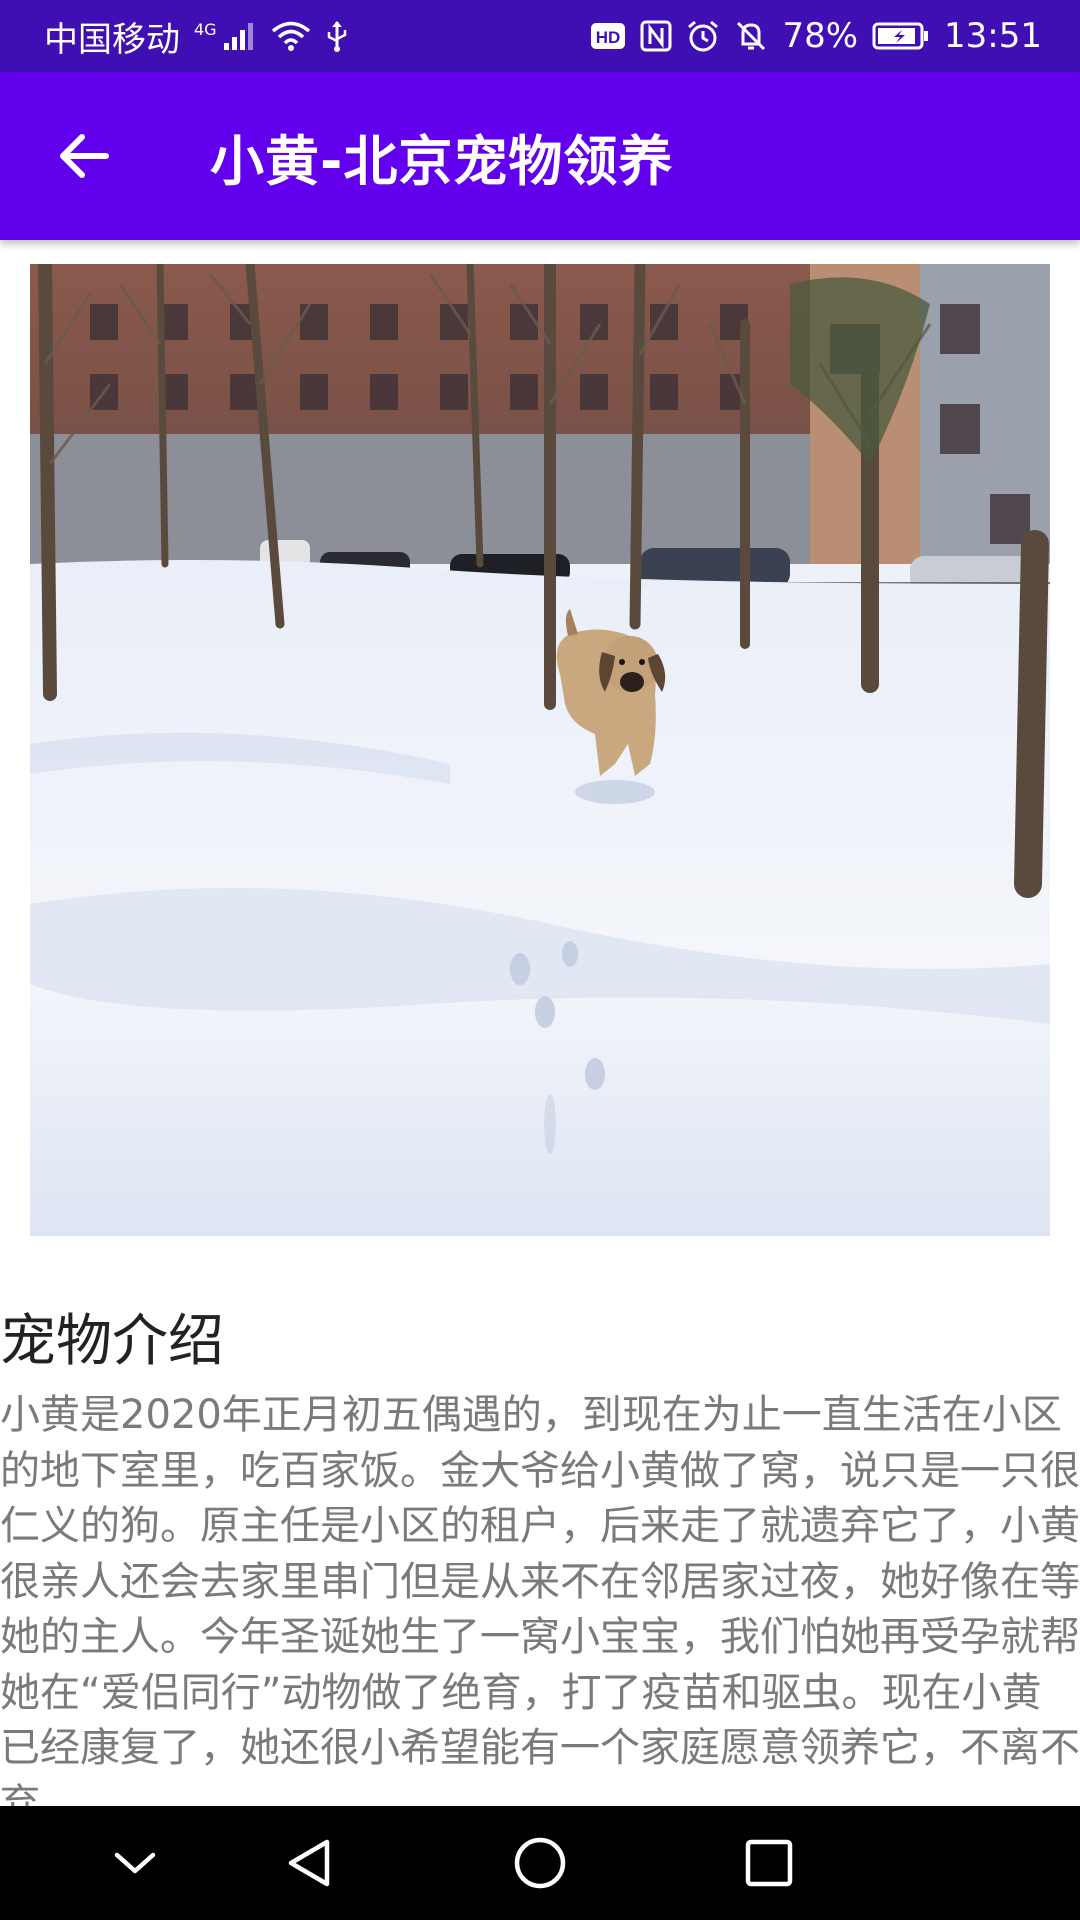 The height and width of the screenshot is (1920, 1080). Describe the element at coordinates (112, 1341) in the screenshot. I see `section-title: 宠物介绍` at that location.